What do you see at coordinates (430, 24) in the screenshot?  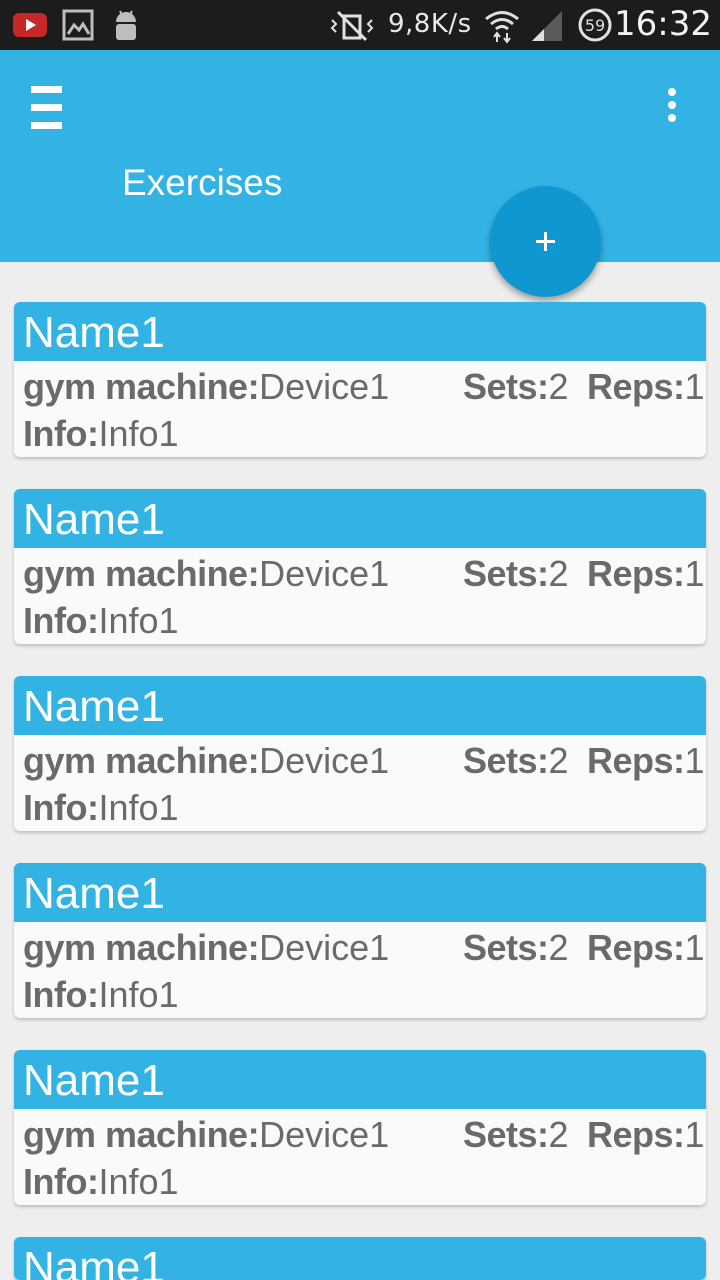 I see `network-speed: 9,8K/s` at bounding box center [430, 24].